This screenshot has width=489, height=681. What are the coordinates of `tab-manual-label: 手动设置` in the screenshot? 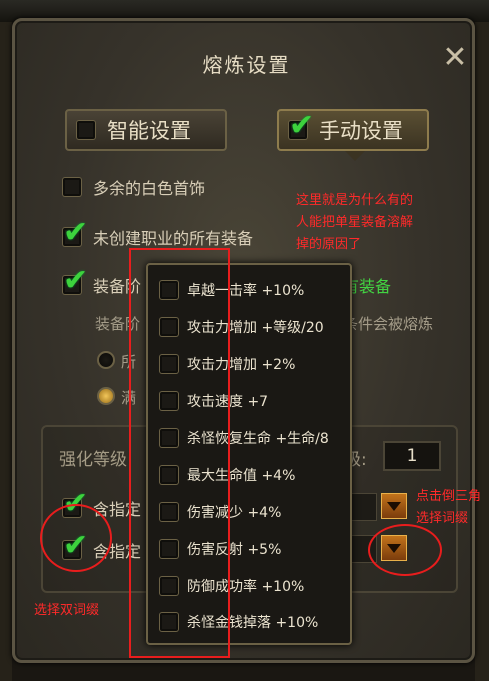 It's located at (361, 131).